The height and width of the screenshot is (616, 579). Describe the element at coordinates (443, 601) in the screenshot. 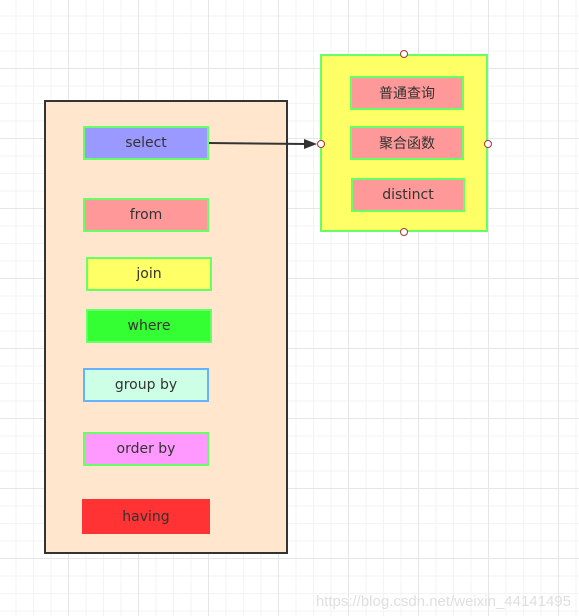

I see `watermark: https://blog.csdn.net/weixin_44141495` at that location.